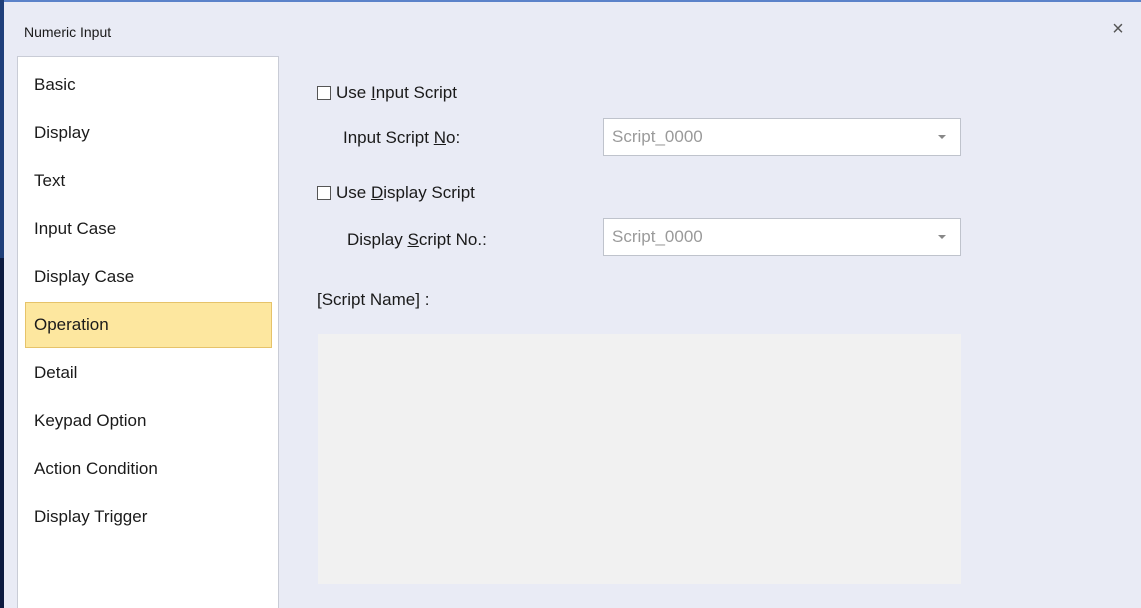  What do you see at coordinates (782, 237) in the screenshot?
I see `display-script-select: Script_0000` at bounding box center [782, 237].